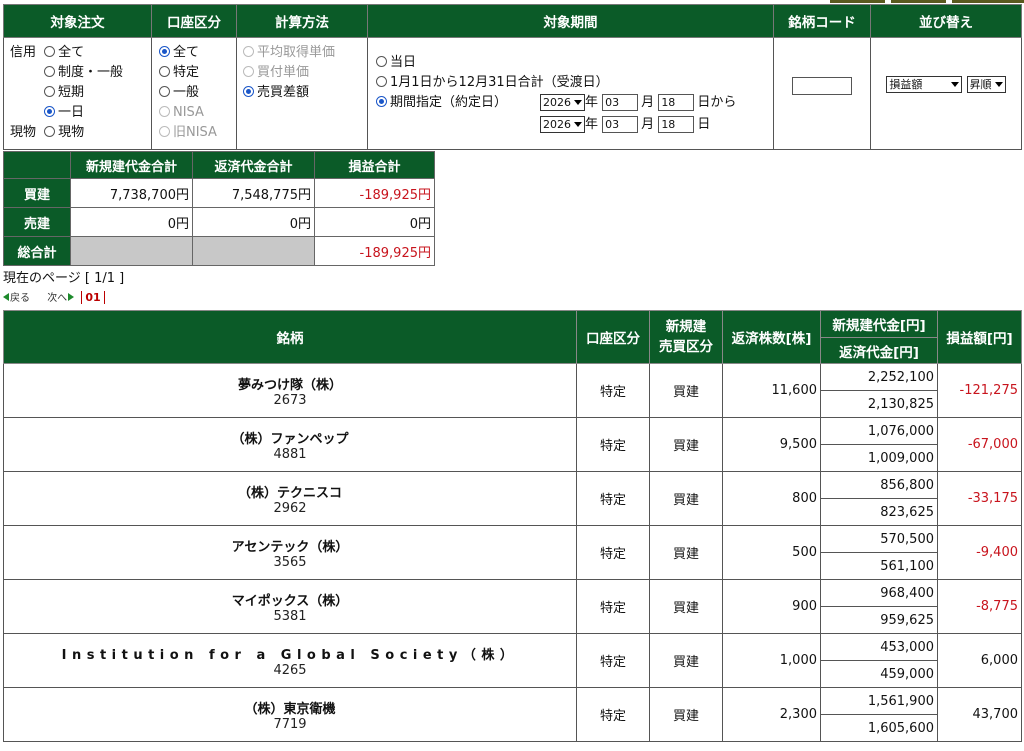  I want to click on radio-calc-diff: 売買差額, so click(305, 93).